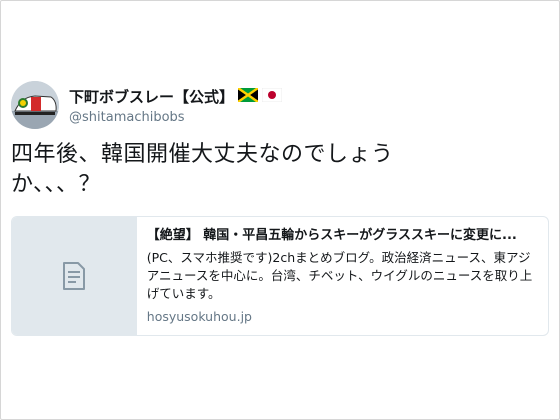 The image size is (560, 420). What do you see at coordinates (202, 169) in the screenshot?
I see `tweet-text: 四年後、韓国開催大丈夫なのでしょうか、、、？` at bounding box center [202, 169].